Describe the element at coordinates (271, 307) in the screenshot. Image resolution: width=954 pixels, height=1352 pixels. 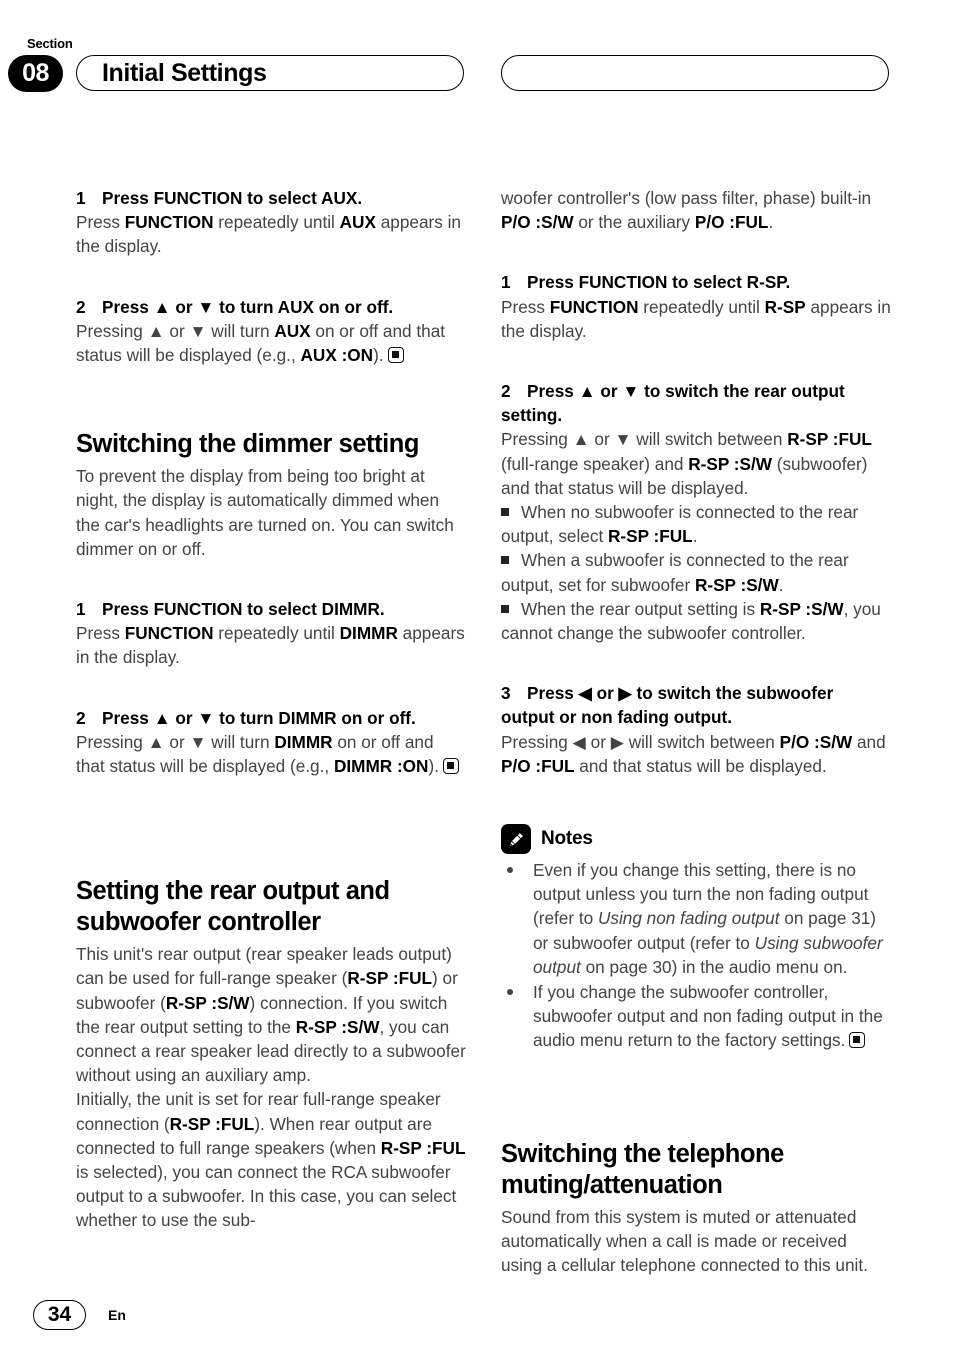
I see `step-aux-2-heading: 2 Press ▲ or ▼ to turn AUX on or off.` at that location.